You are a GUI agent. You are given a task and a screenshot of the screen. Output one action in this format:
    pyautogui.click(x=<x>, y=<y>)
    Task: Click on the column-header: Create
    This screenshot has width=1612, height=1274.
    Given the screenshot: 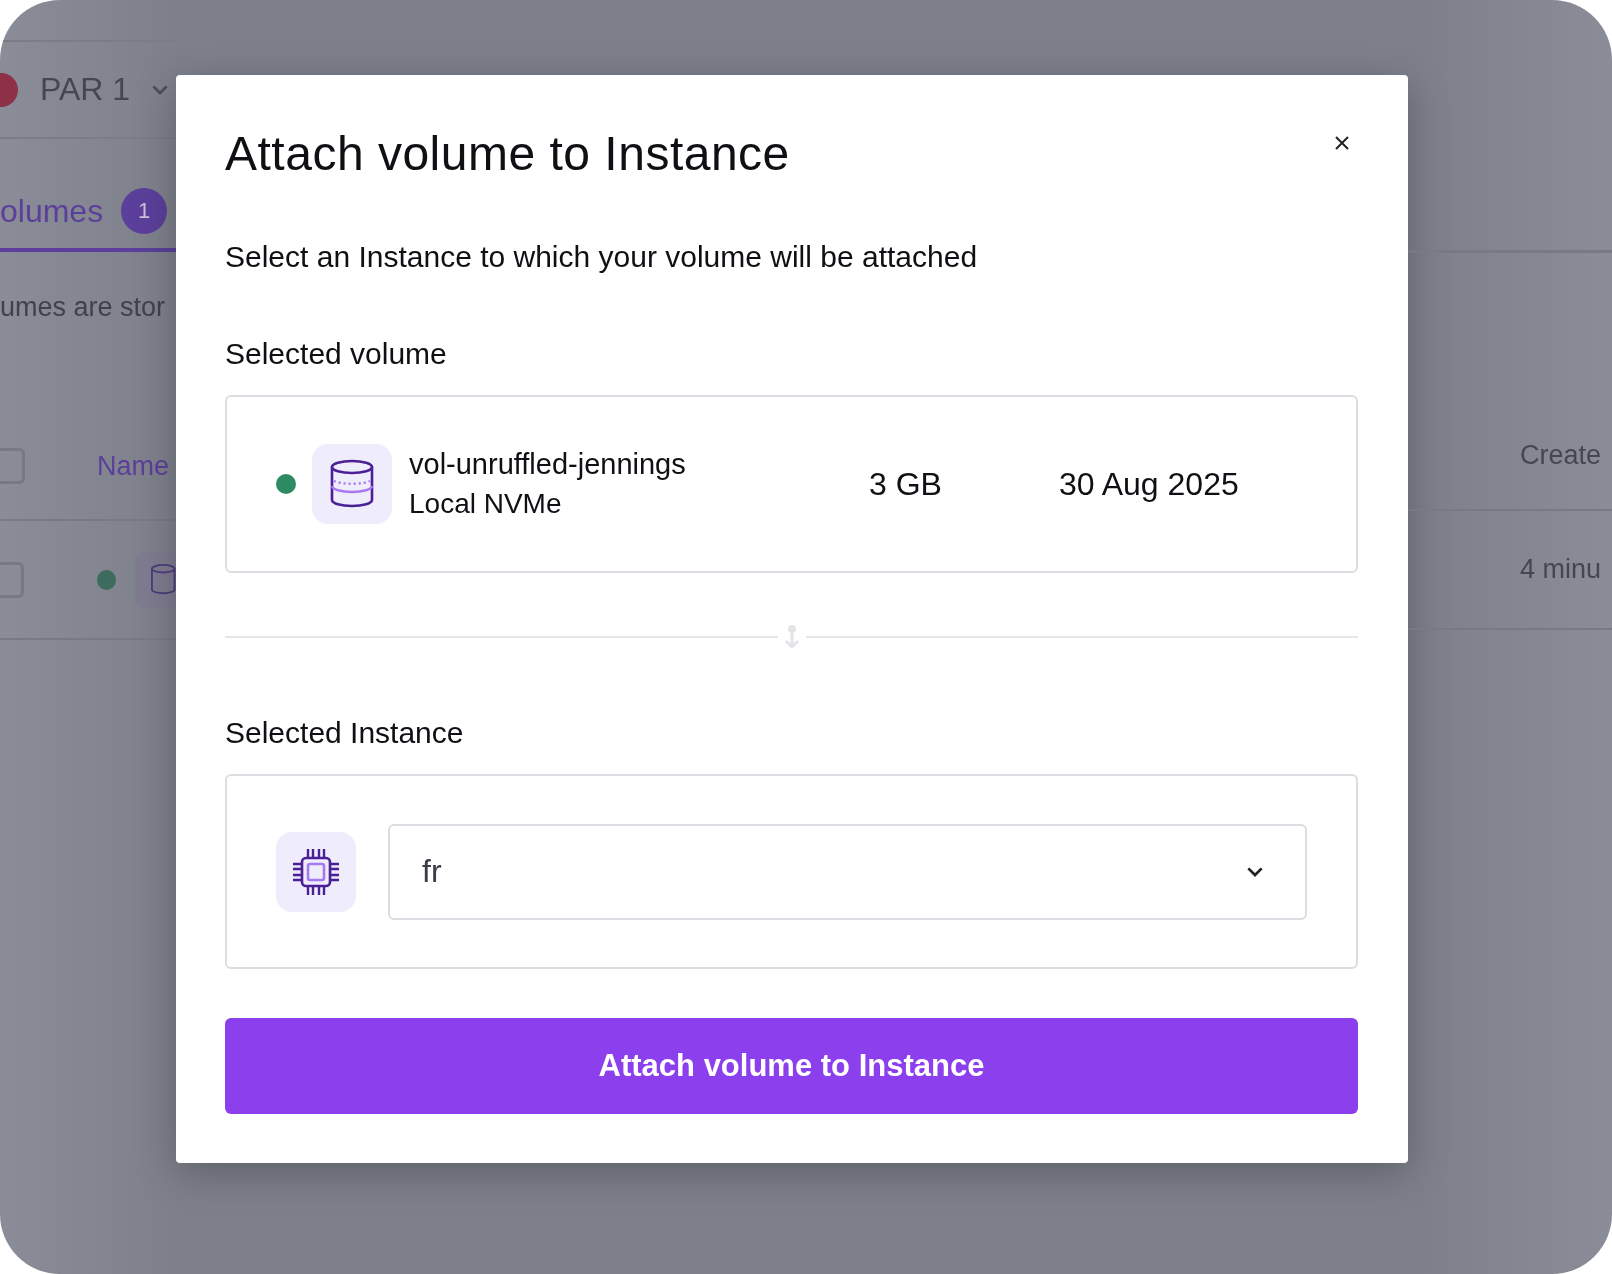 What is the action you would take?
    pyautogui.click(x=1561, y=474)
    